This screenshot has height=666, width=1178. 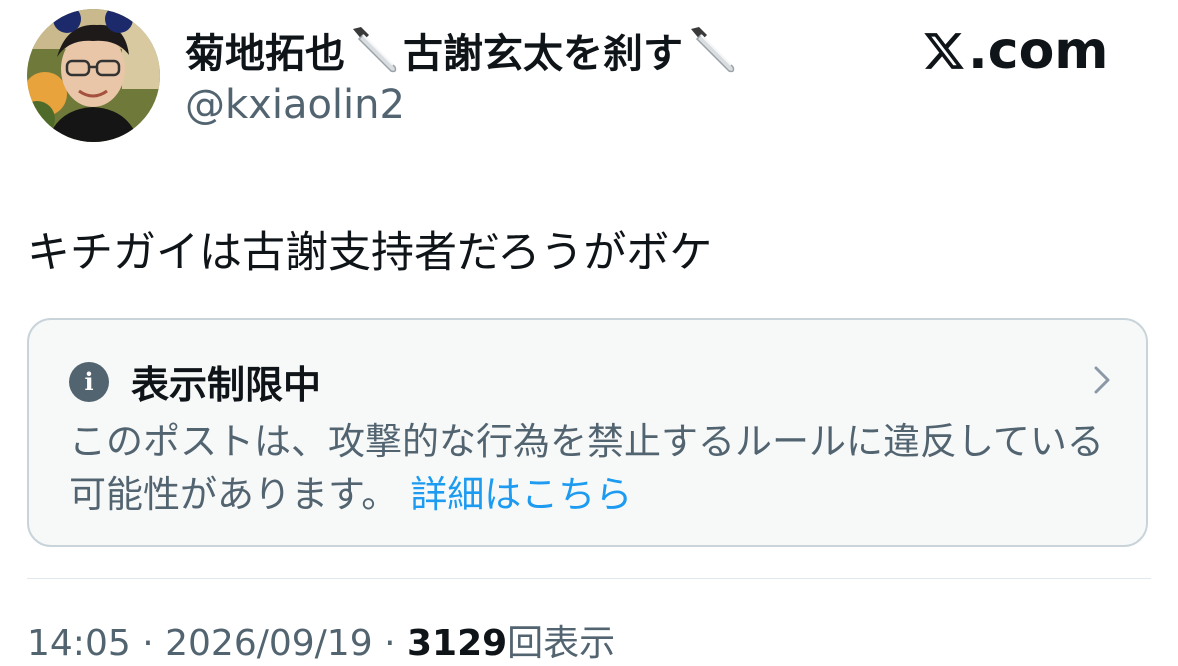 I want to click on x-logo-icon, so click(x=944, y=51).